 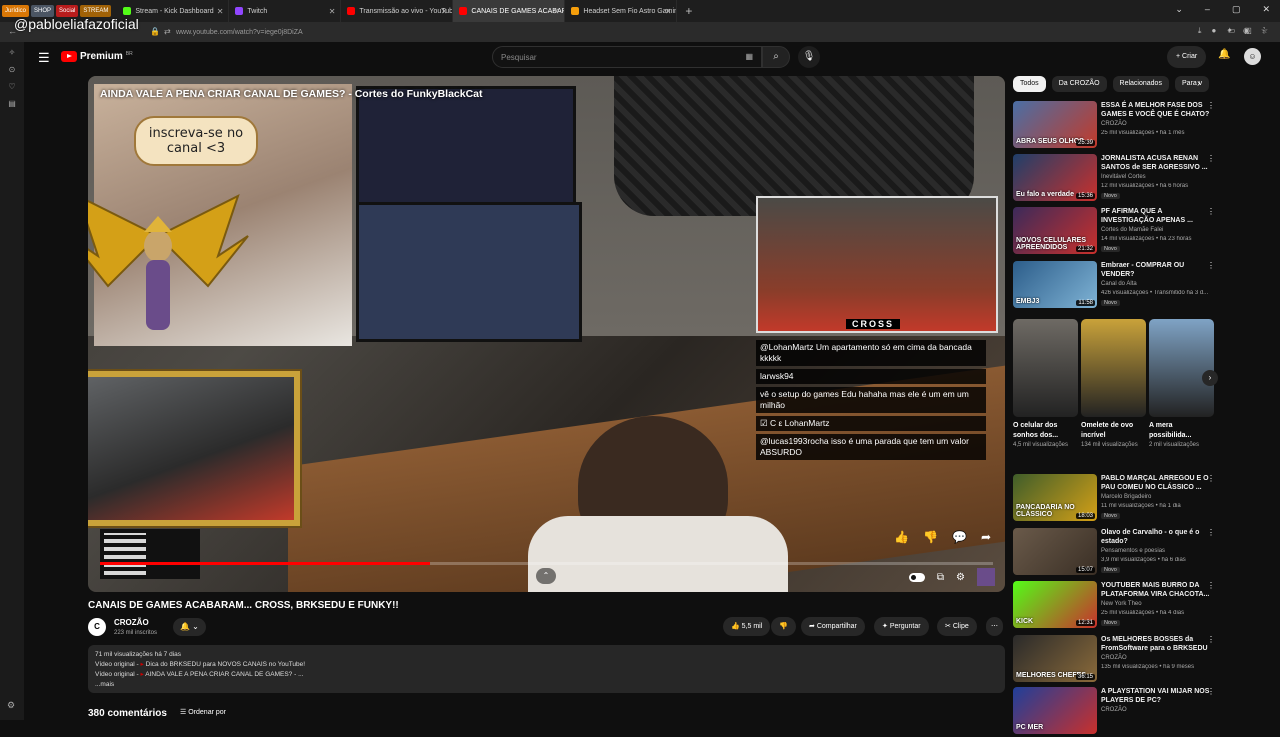 I want to click on browser-tab: CANAIS DE GAMES ACABARAM...✕, so click(x=509, y=11).